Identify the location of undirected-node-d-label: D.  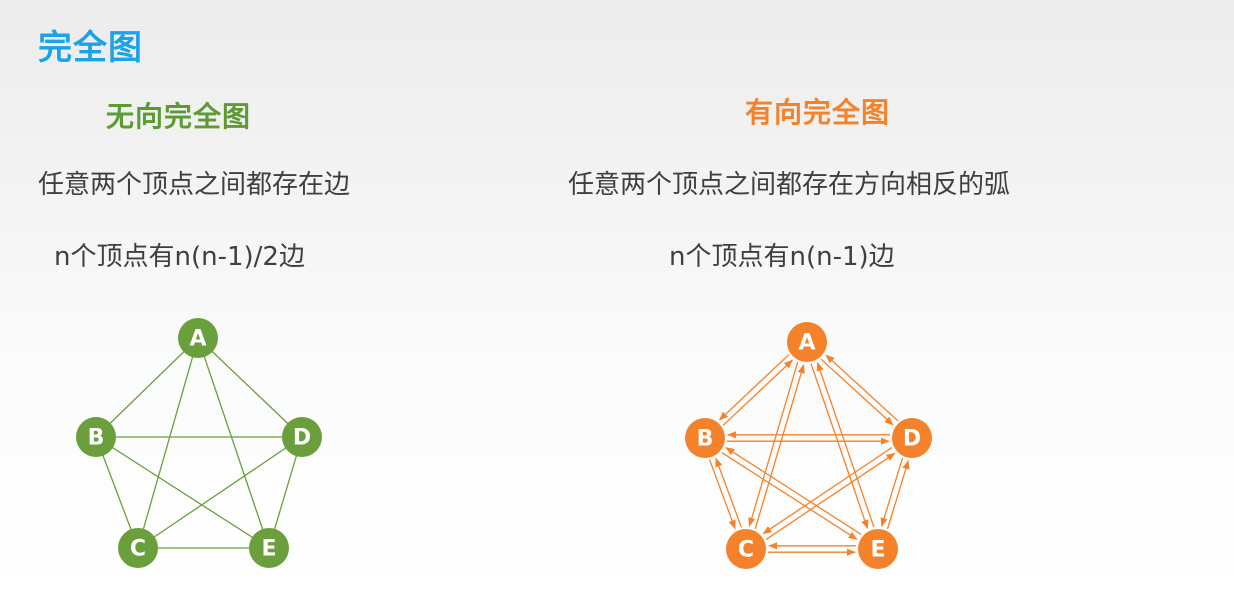
(302, 438).